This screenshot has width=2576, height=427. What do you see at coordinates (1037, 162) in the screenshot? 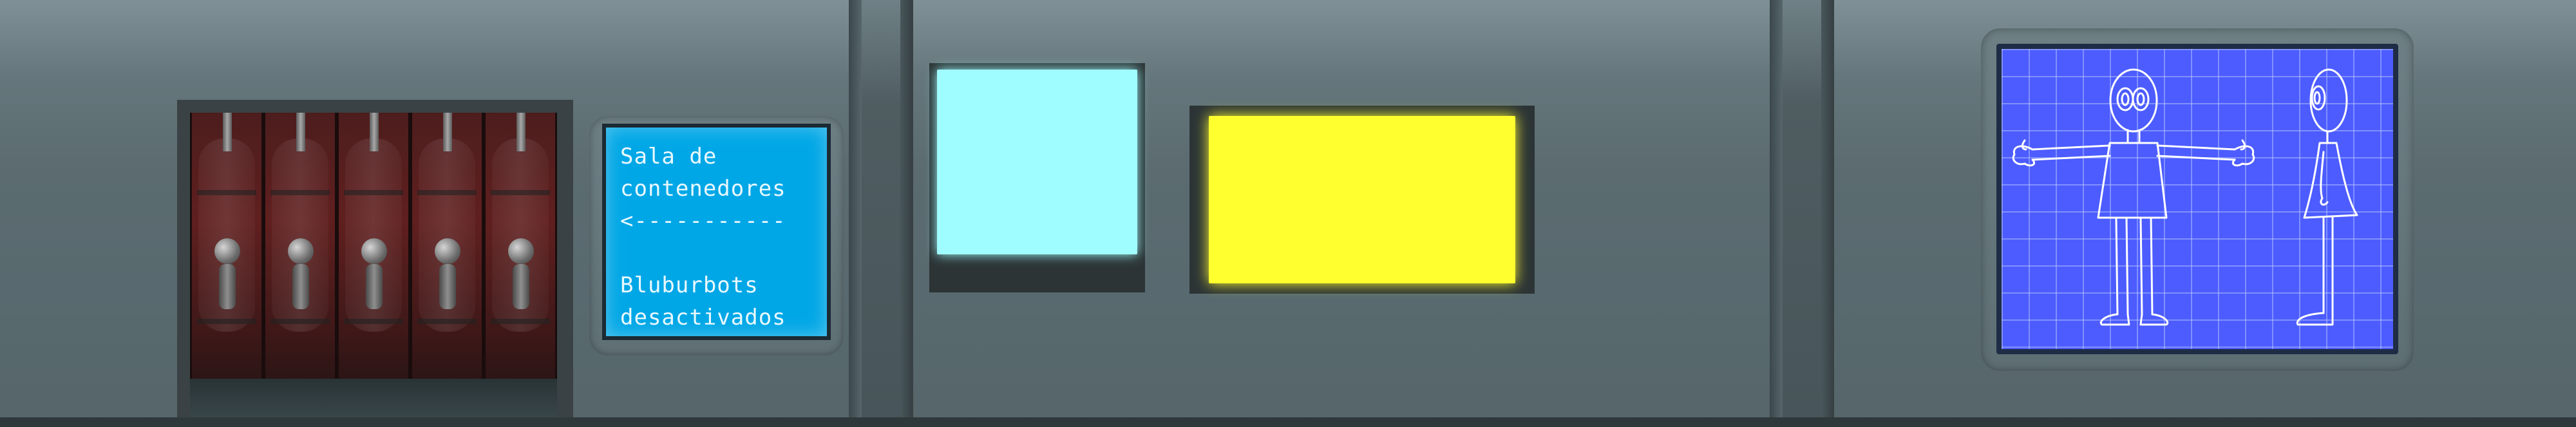
I see `cyan-screen-display` at bounding box center [1037, 162].